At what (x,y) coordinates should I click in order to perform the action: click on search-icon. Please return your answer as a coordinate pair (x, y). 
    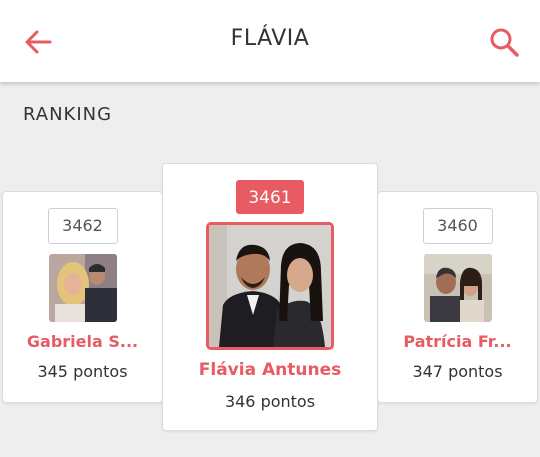
    Looking at the image, I should click on (504, 42).